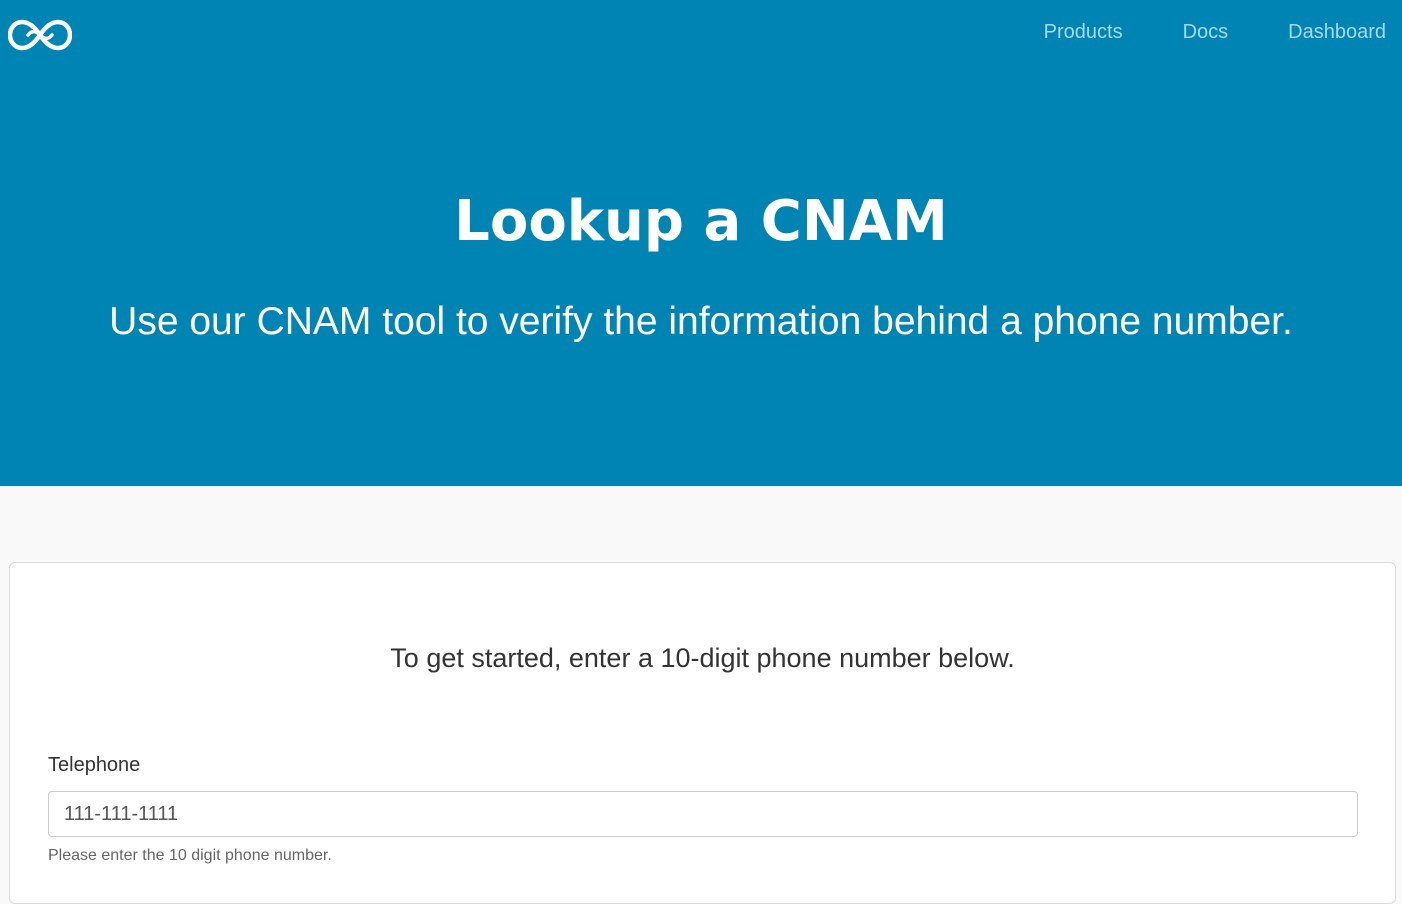 The width and height of the screenshot is (1402, 904). I want to click on top-nav: Products Docs Dashboard, so click(1185, 32).